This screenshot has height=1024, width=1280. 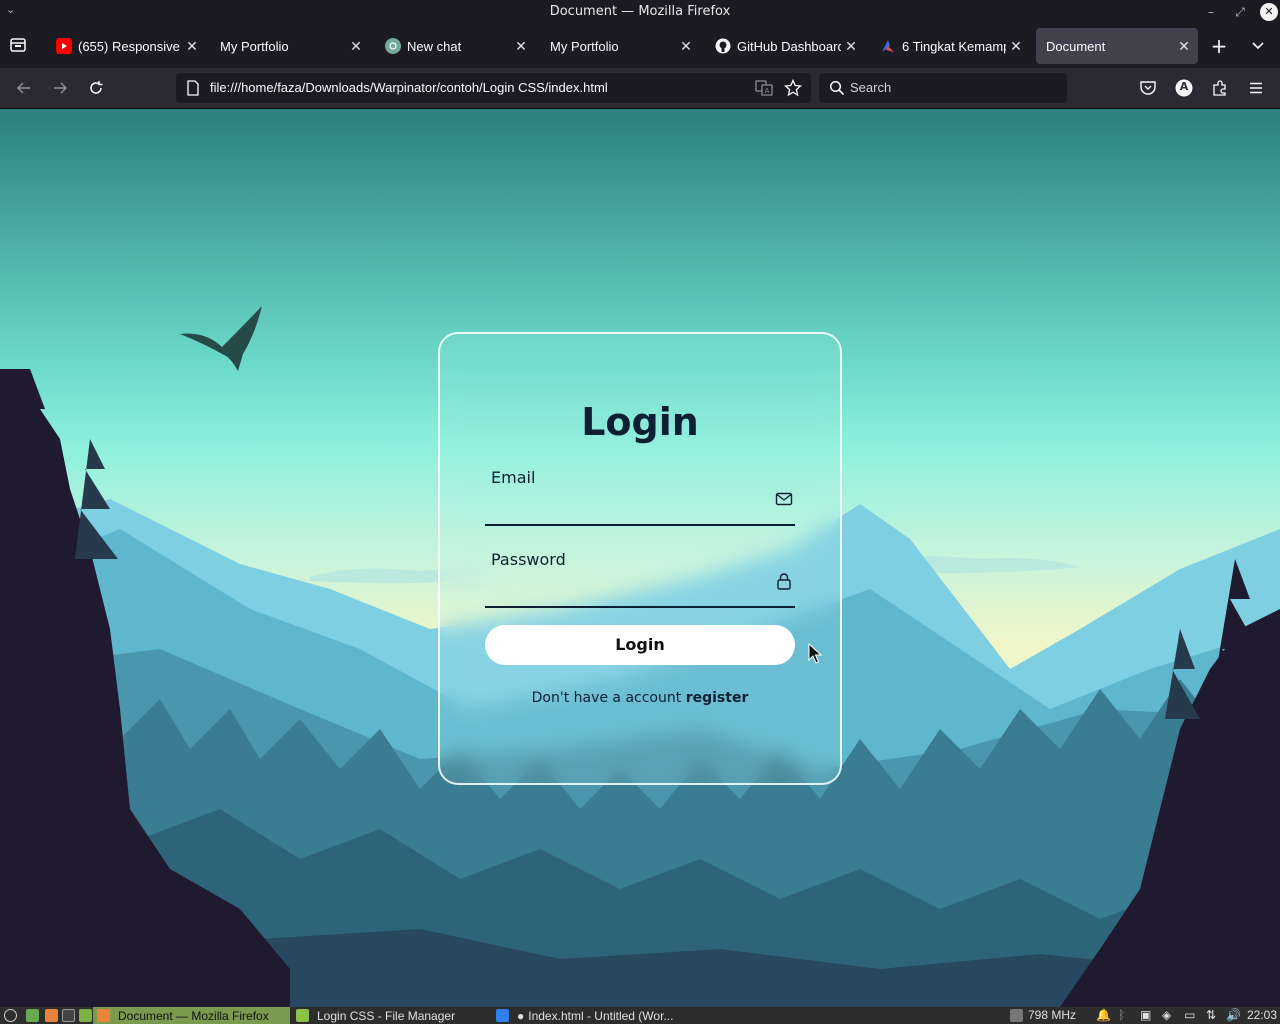 What do you see at coordinates (793, 88) in the screenshot?
I see `bookmark-star-icon` at bounding box center [793, 88].